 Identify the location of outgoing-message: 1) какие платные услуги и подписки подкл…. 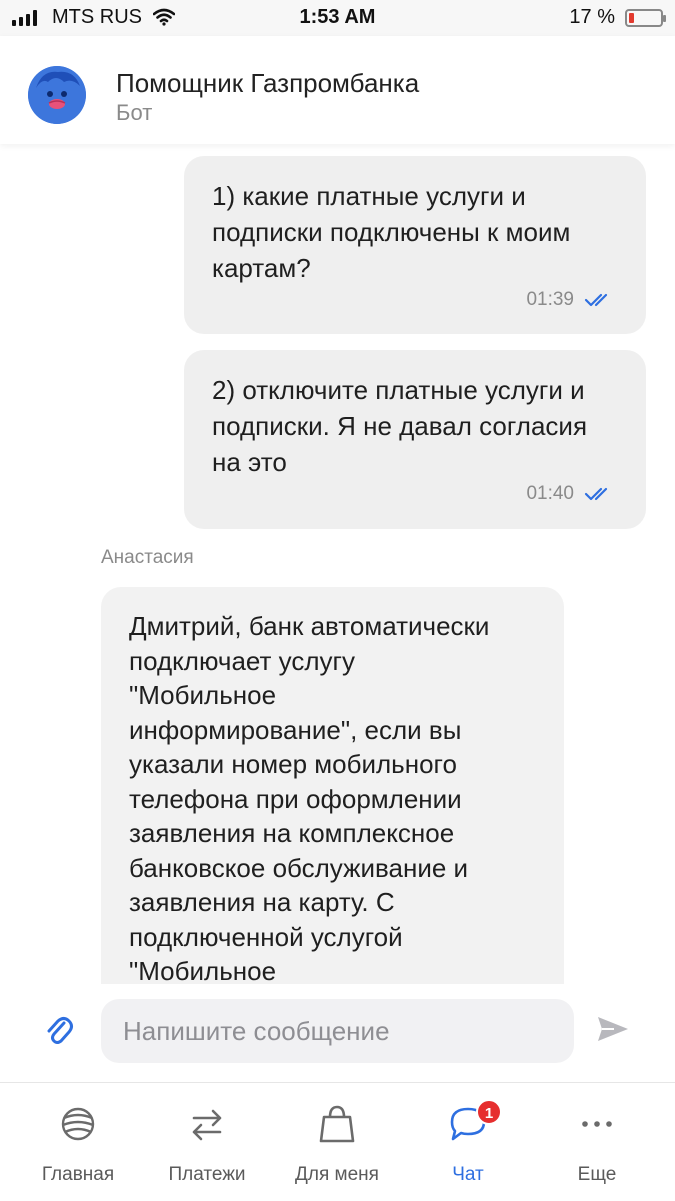
(415, 245).